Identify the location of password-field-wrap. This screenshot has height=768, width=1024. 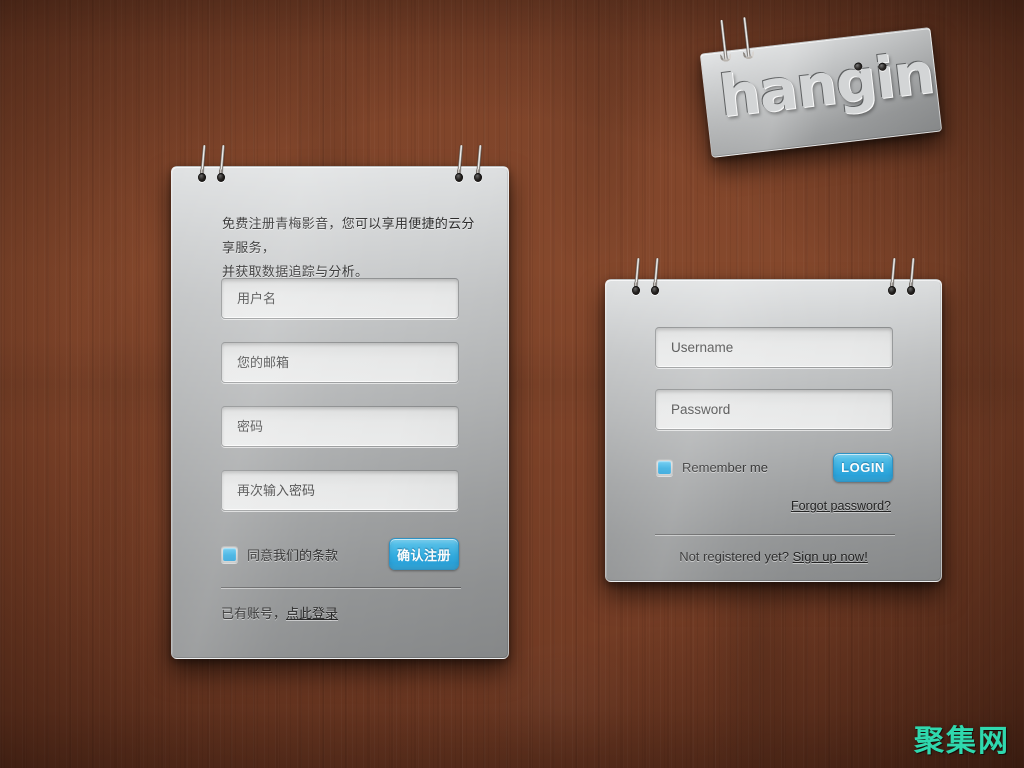
(340, 426).